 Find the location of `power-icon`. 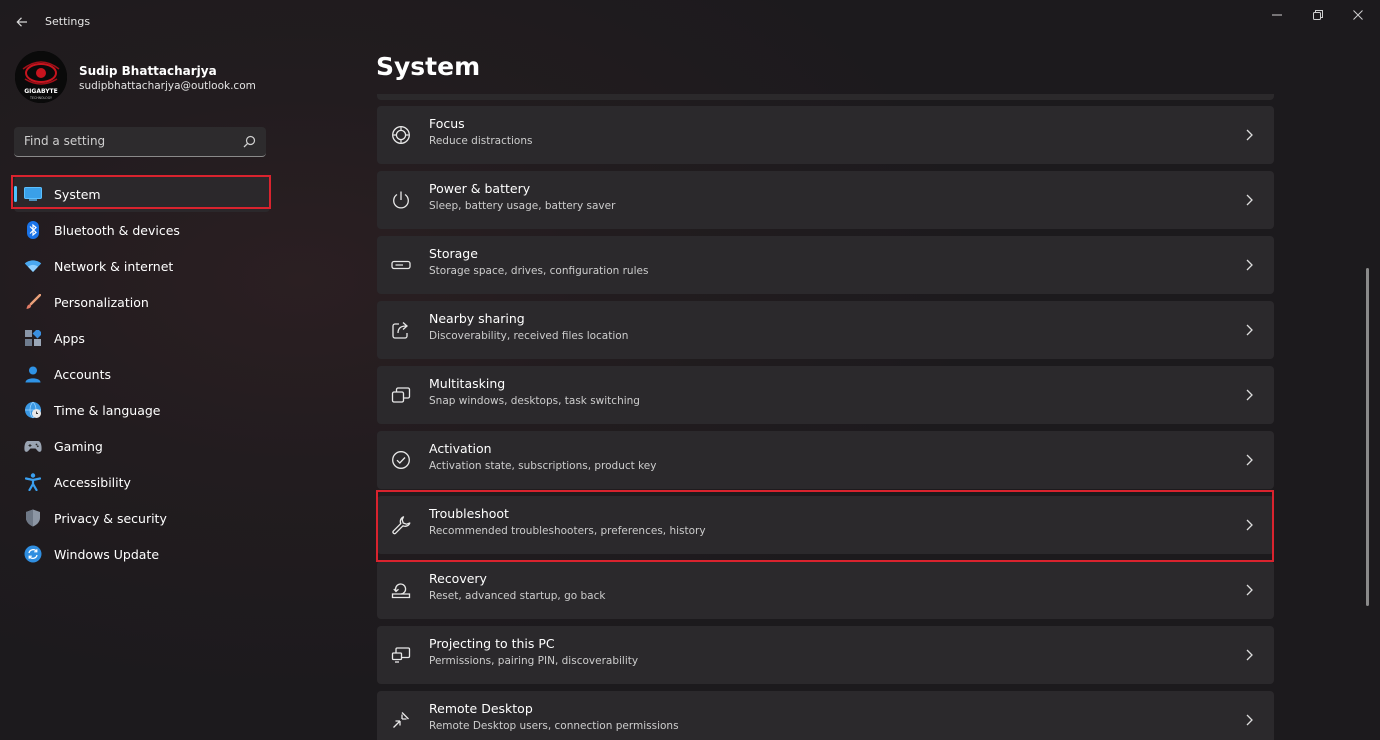

power-icon is located at coordinates (401, 200).